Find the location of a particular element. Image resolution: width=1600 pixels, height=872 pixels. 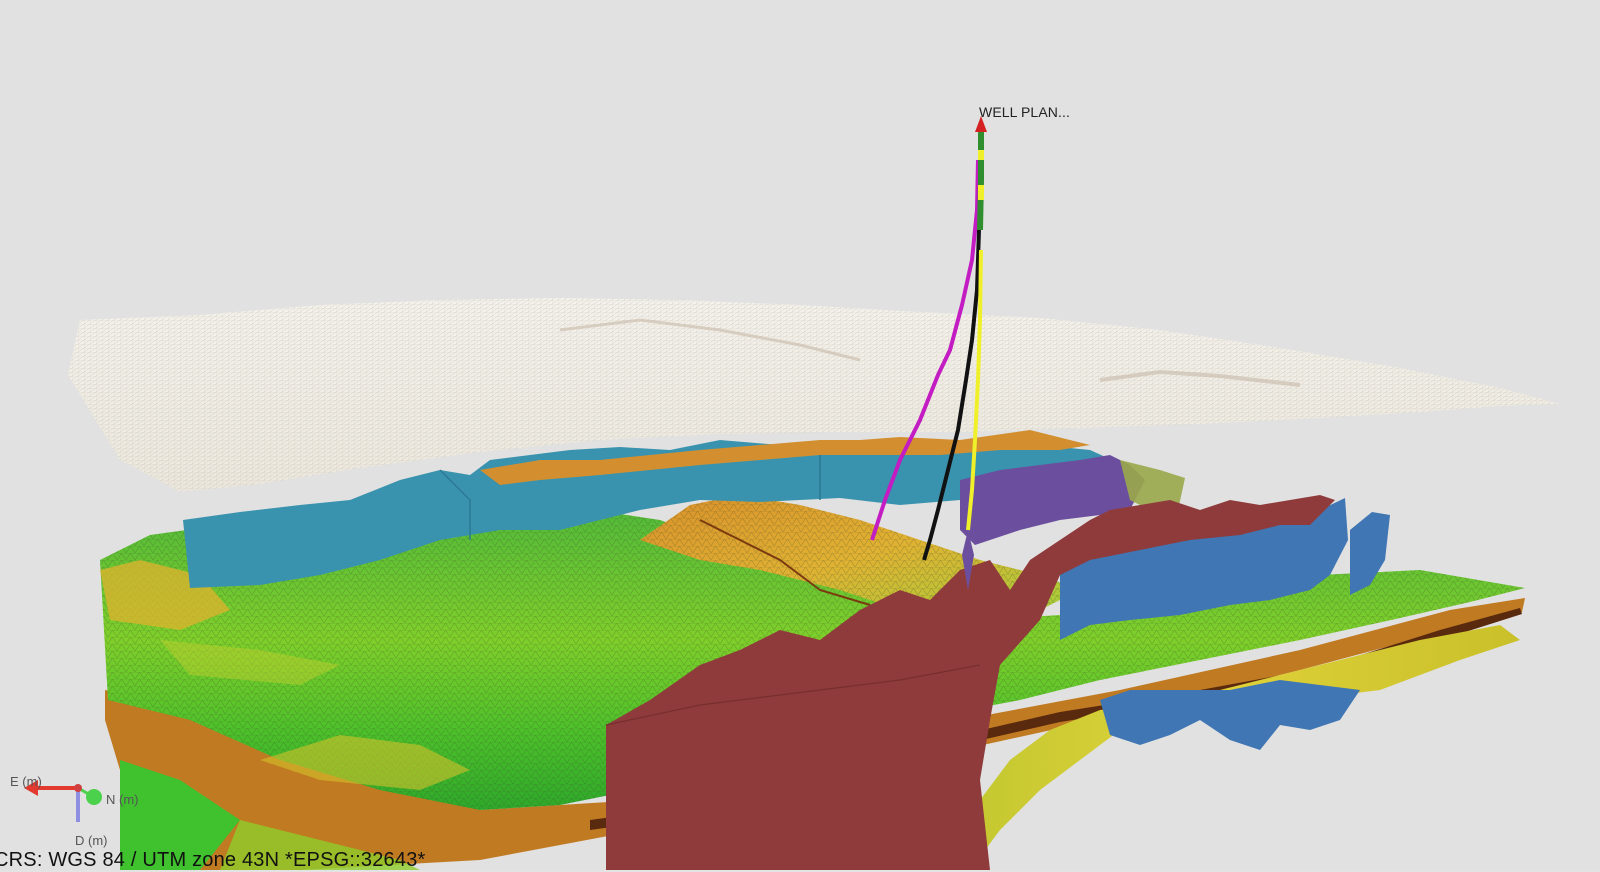

axis-label-e: E (m) is located at coordinates (26, 781).